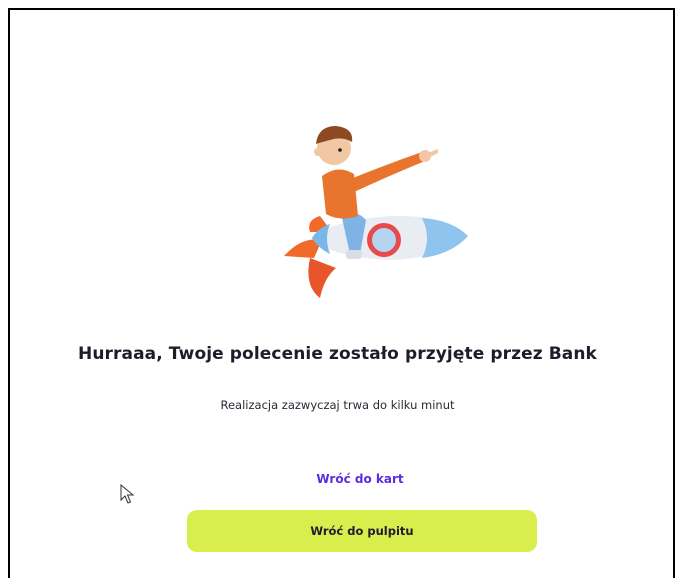 The image size is (675, 578). I want to click on mouse-pointer-icon, so click(127, 494).